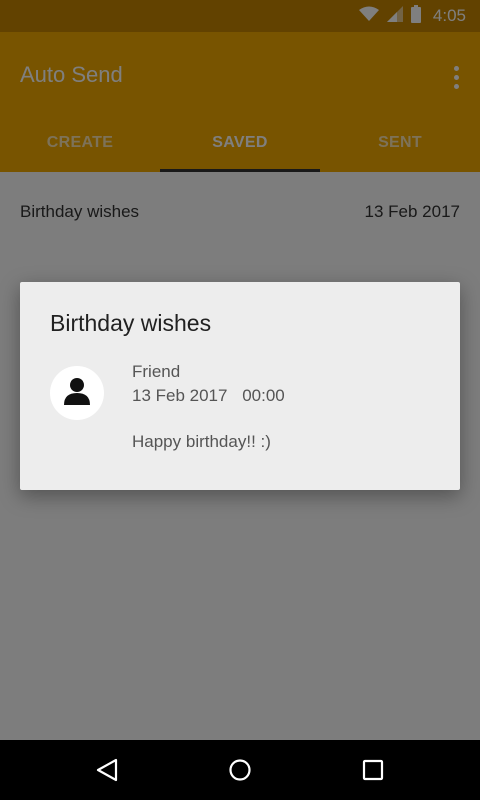  I want to click on nav-recents-icon, so click(373, 770).